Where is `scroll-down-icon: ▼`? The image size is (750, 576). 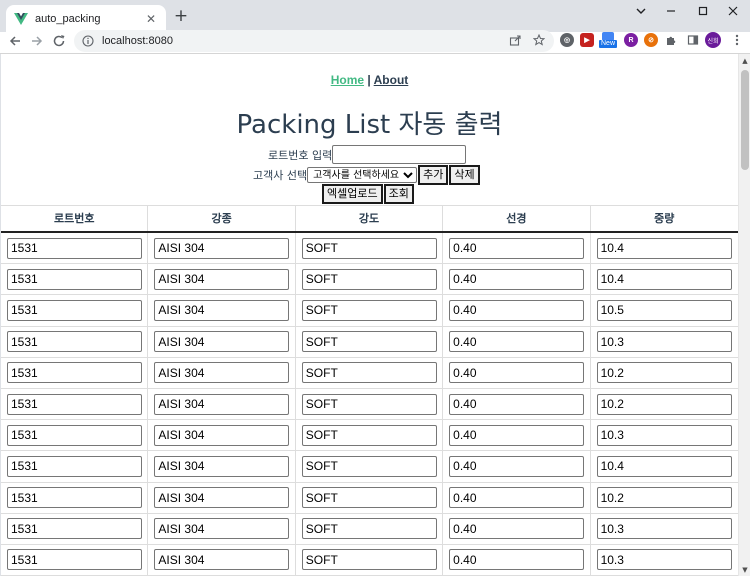 scroll-down-icon: ▼ is located at coordinates (745, 570).